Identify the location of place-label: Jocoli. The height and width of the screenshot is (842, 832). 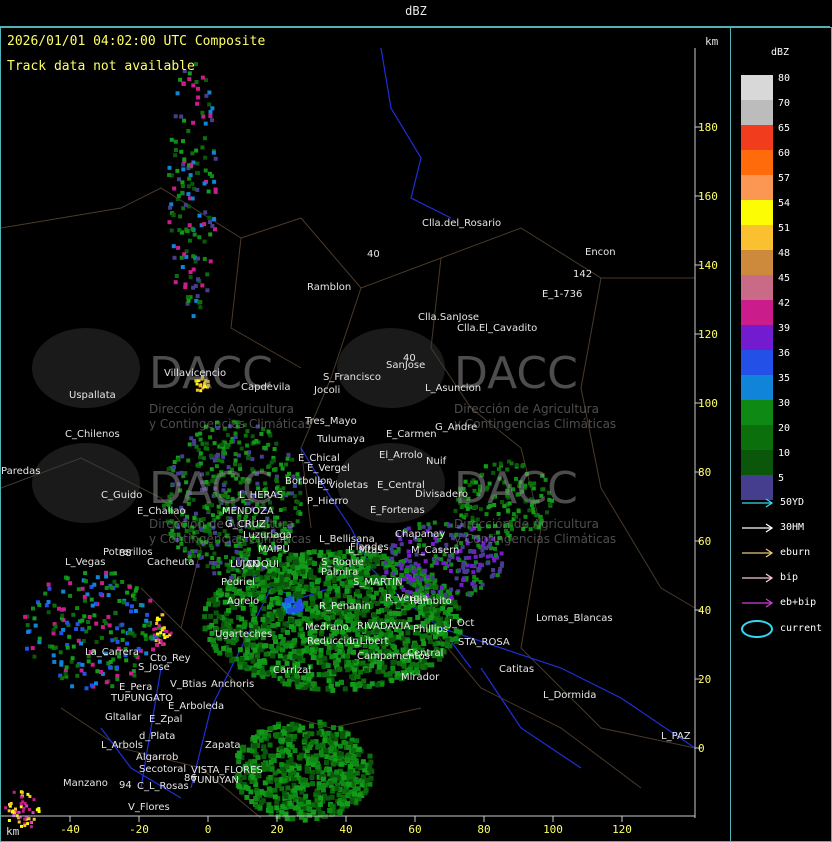
(326, 390).